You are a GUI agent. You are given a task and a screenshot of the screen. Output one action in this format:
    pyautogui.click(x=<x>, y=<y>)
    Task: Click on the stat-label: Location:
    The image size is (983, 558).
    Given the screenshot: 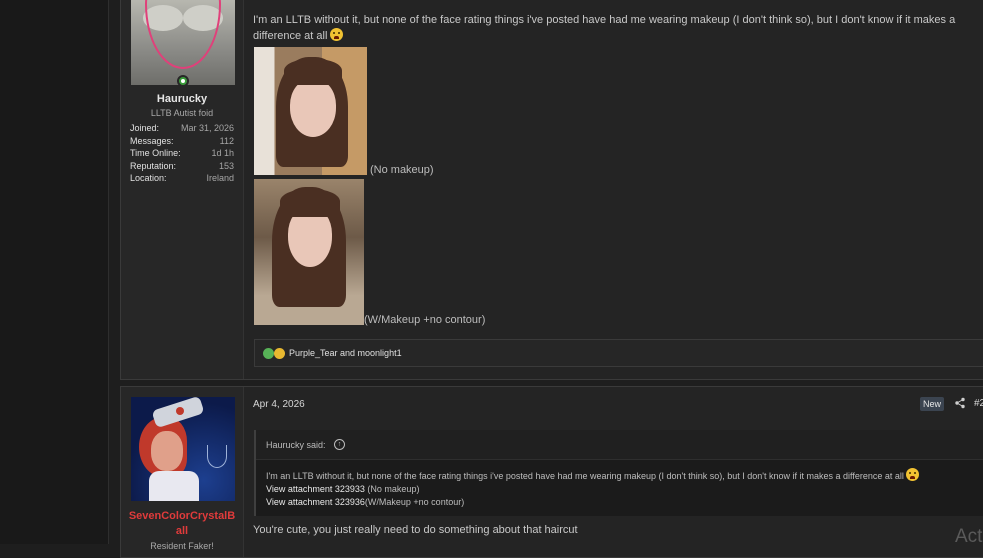 What is the action you would take?
    pyautogui.click(x=148, y=178)
    